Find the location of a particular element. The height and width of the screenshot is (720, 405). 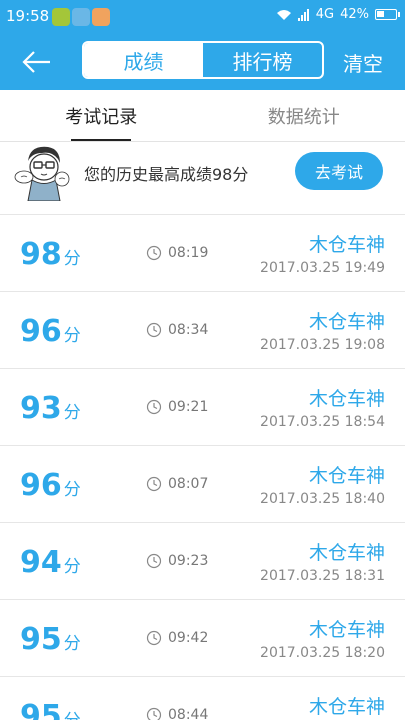

app-icon is located at coordinates (81, 17).